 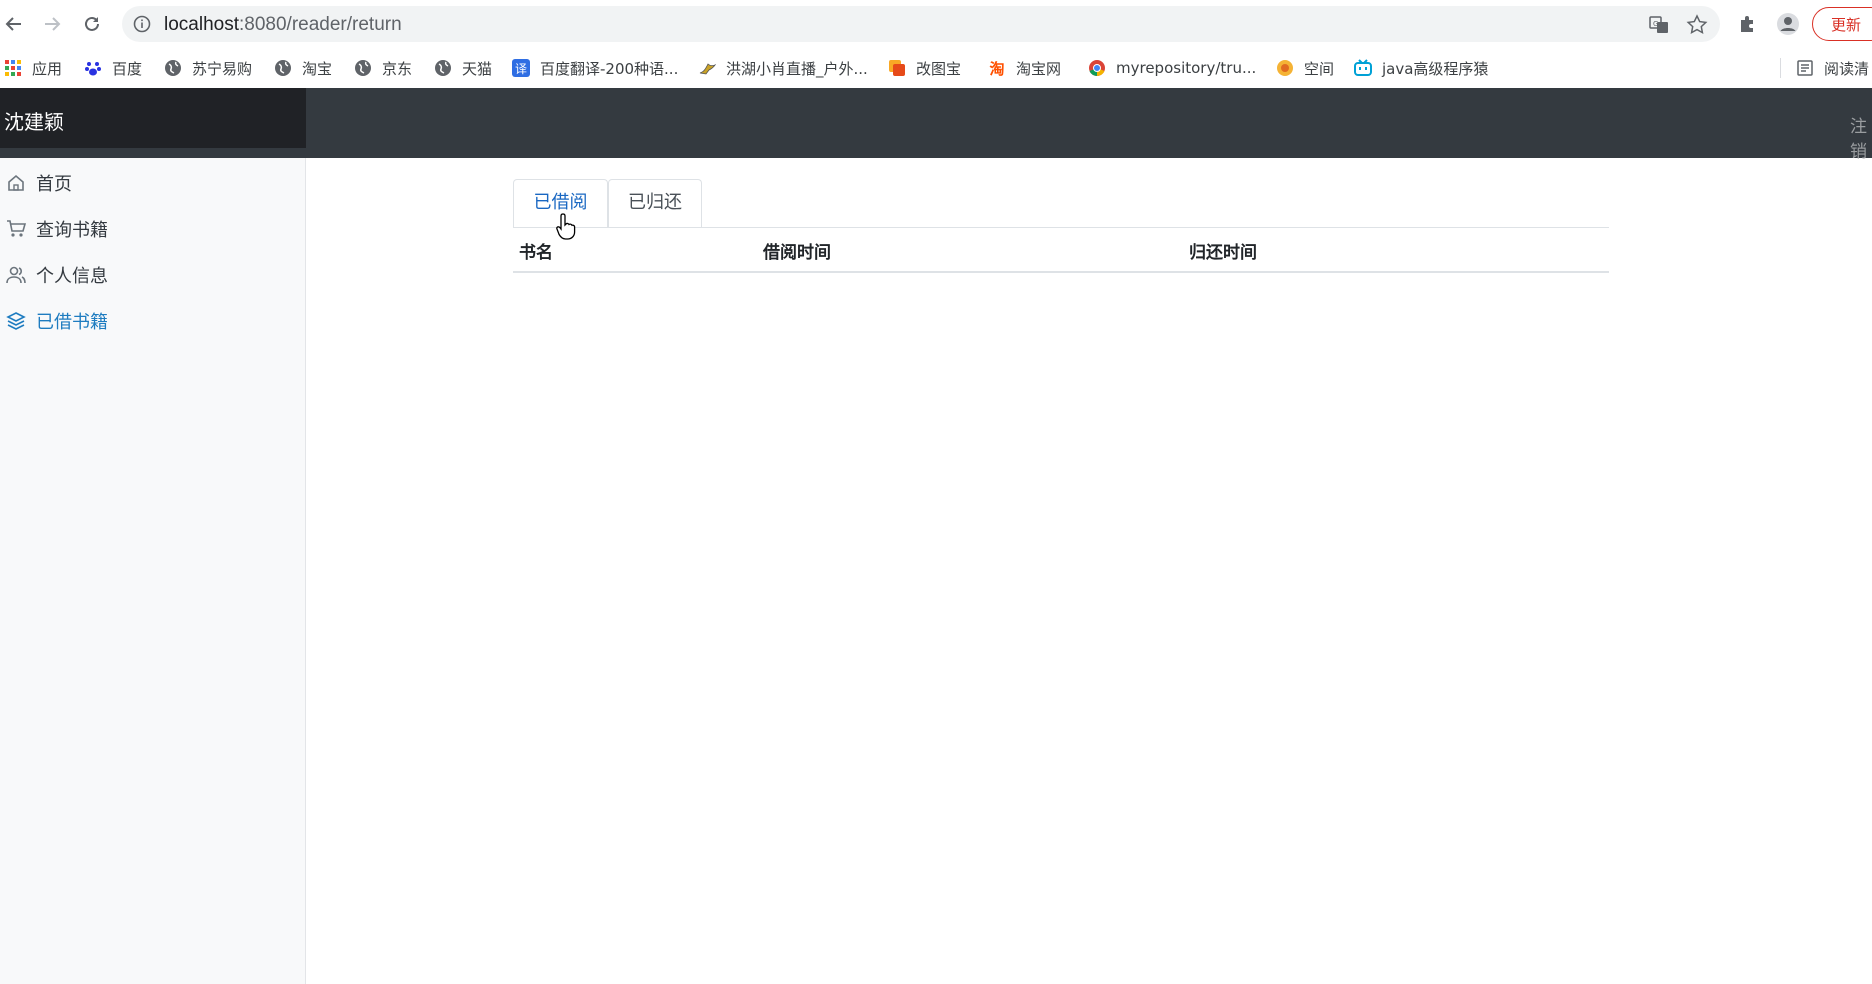 What do you see at coordinates (655, 203) in the screenshot?
I see `tab-returned: 已归还` at bounding box center [655, 203].